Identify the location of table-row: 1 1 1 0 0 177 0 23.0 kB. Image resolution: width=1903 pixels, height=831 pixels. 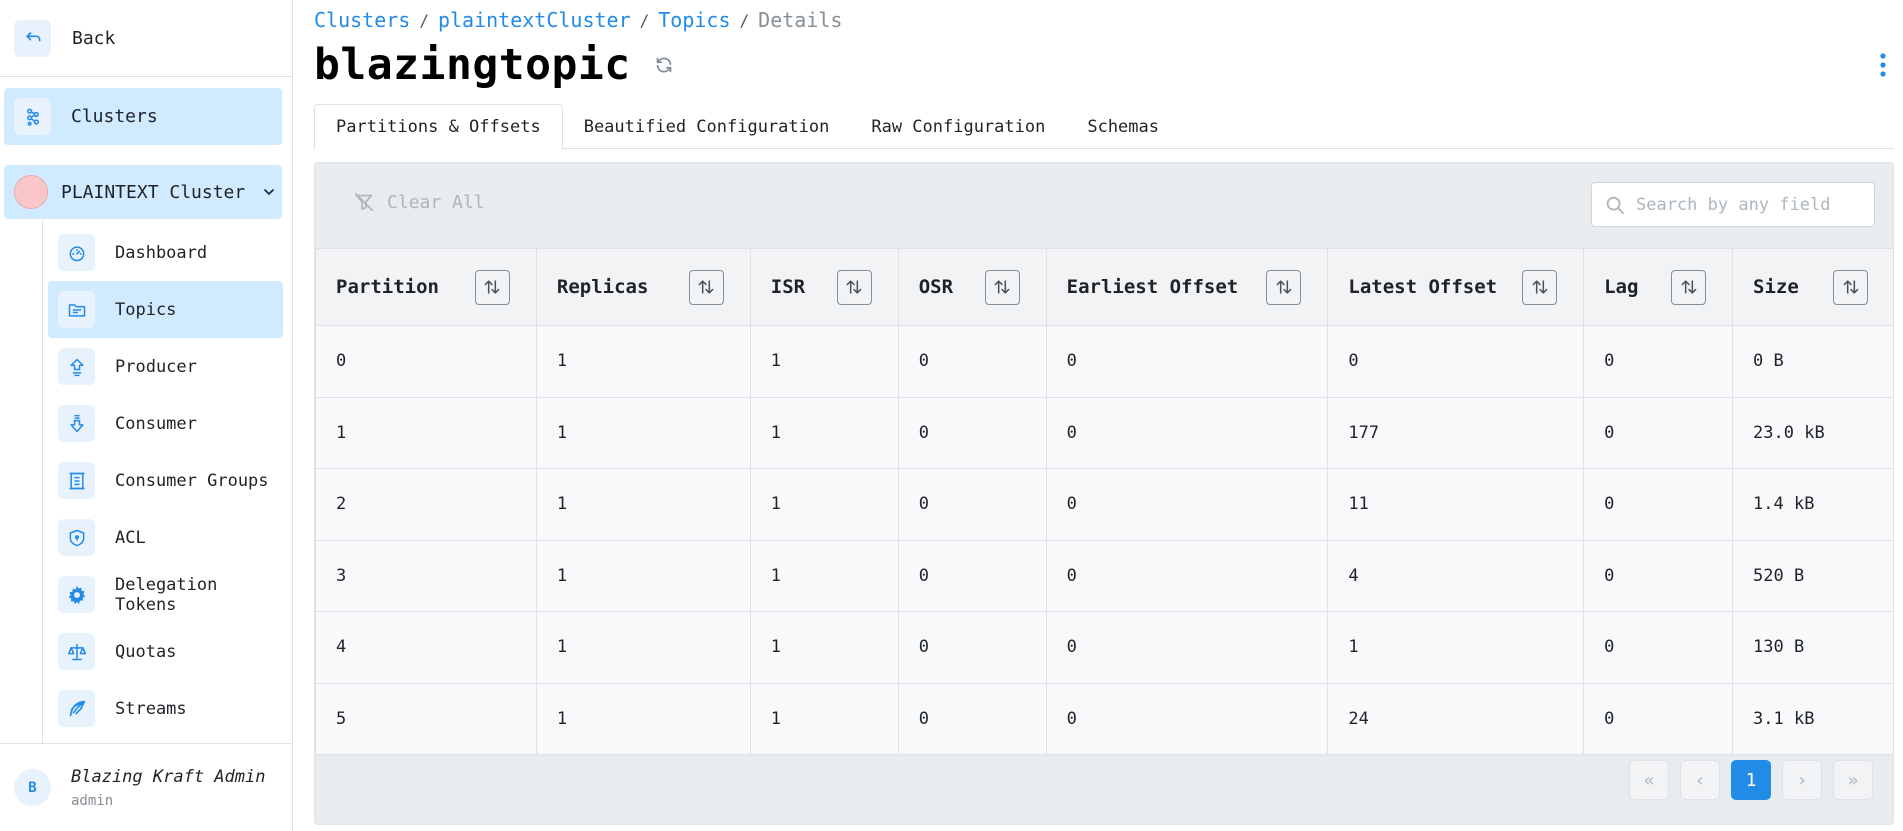
(1104, 432).